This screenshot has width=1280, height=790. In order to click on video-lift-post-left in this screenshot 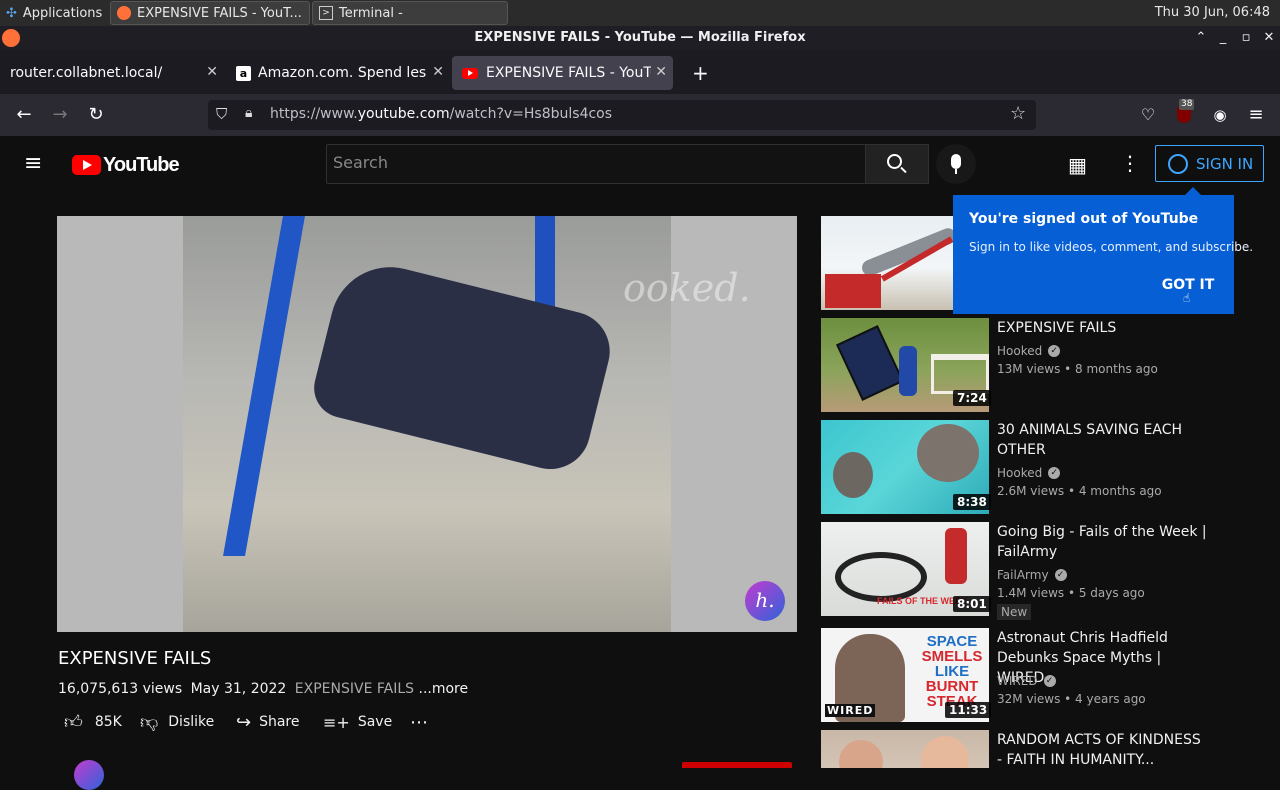, I will do `click(264, 386)`.